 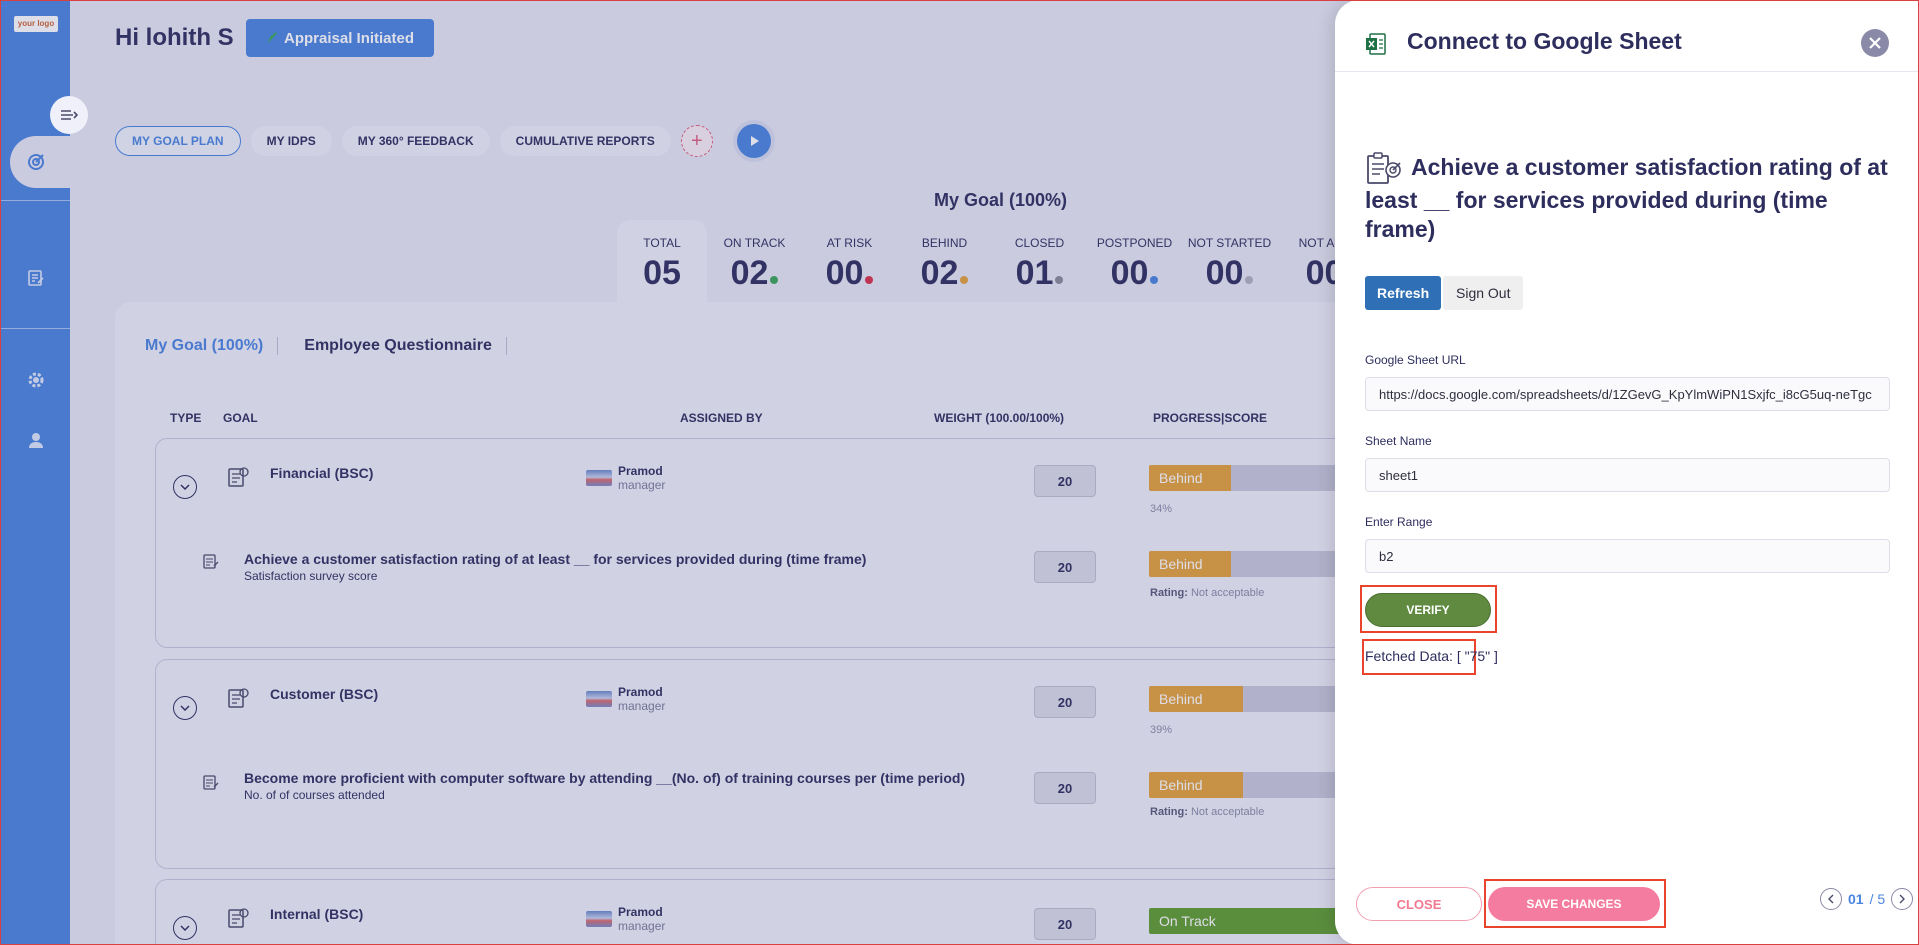 What do you see at coordinates (1249, 785) in the screenshot?
I see `progress-bar: Behind` at bounding box center [1249, 785].